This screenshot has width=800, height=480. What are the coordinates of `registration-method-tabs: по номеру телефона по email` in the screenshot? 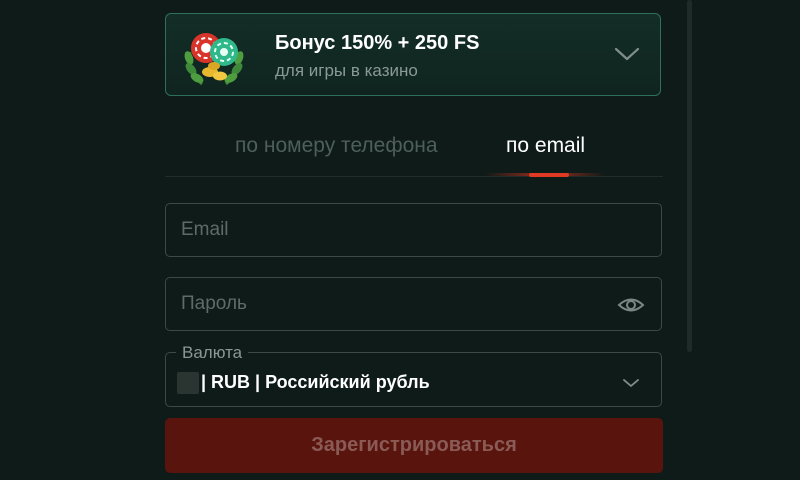 It's located at (414, 148).